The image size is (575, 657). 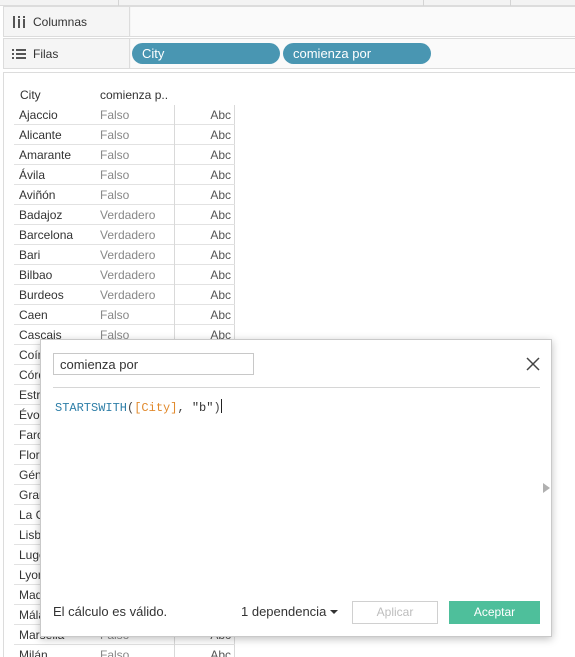 What do you see at coordinates (40, 135) in the screenshot?
I see `city-cell: Alicante` at bounding box center [40, 135].